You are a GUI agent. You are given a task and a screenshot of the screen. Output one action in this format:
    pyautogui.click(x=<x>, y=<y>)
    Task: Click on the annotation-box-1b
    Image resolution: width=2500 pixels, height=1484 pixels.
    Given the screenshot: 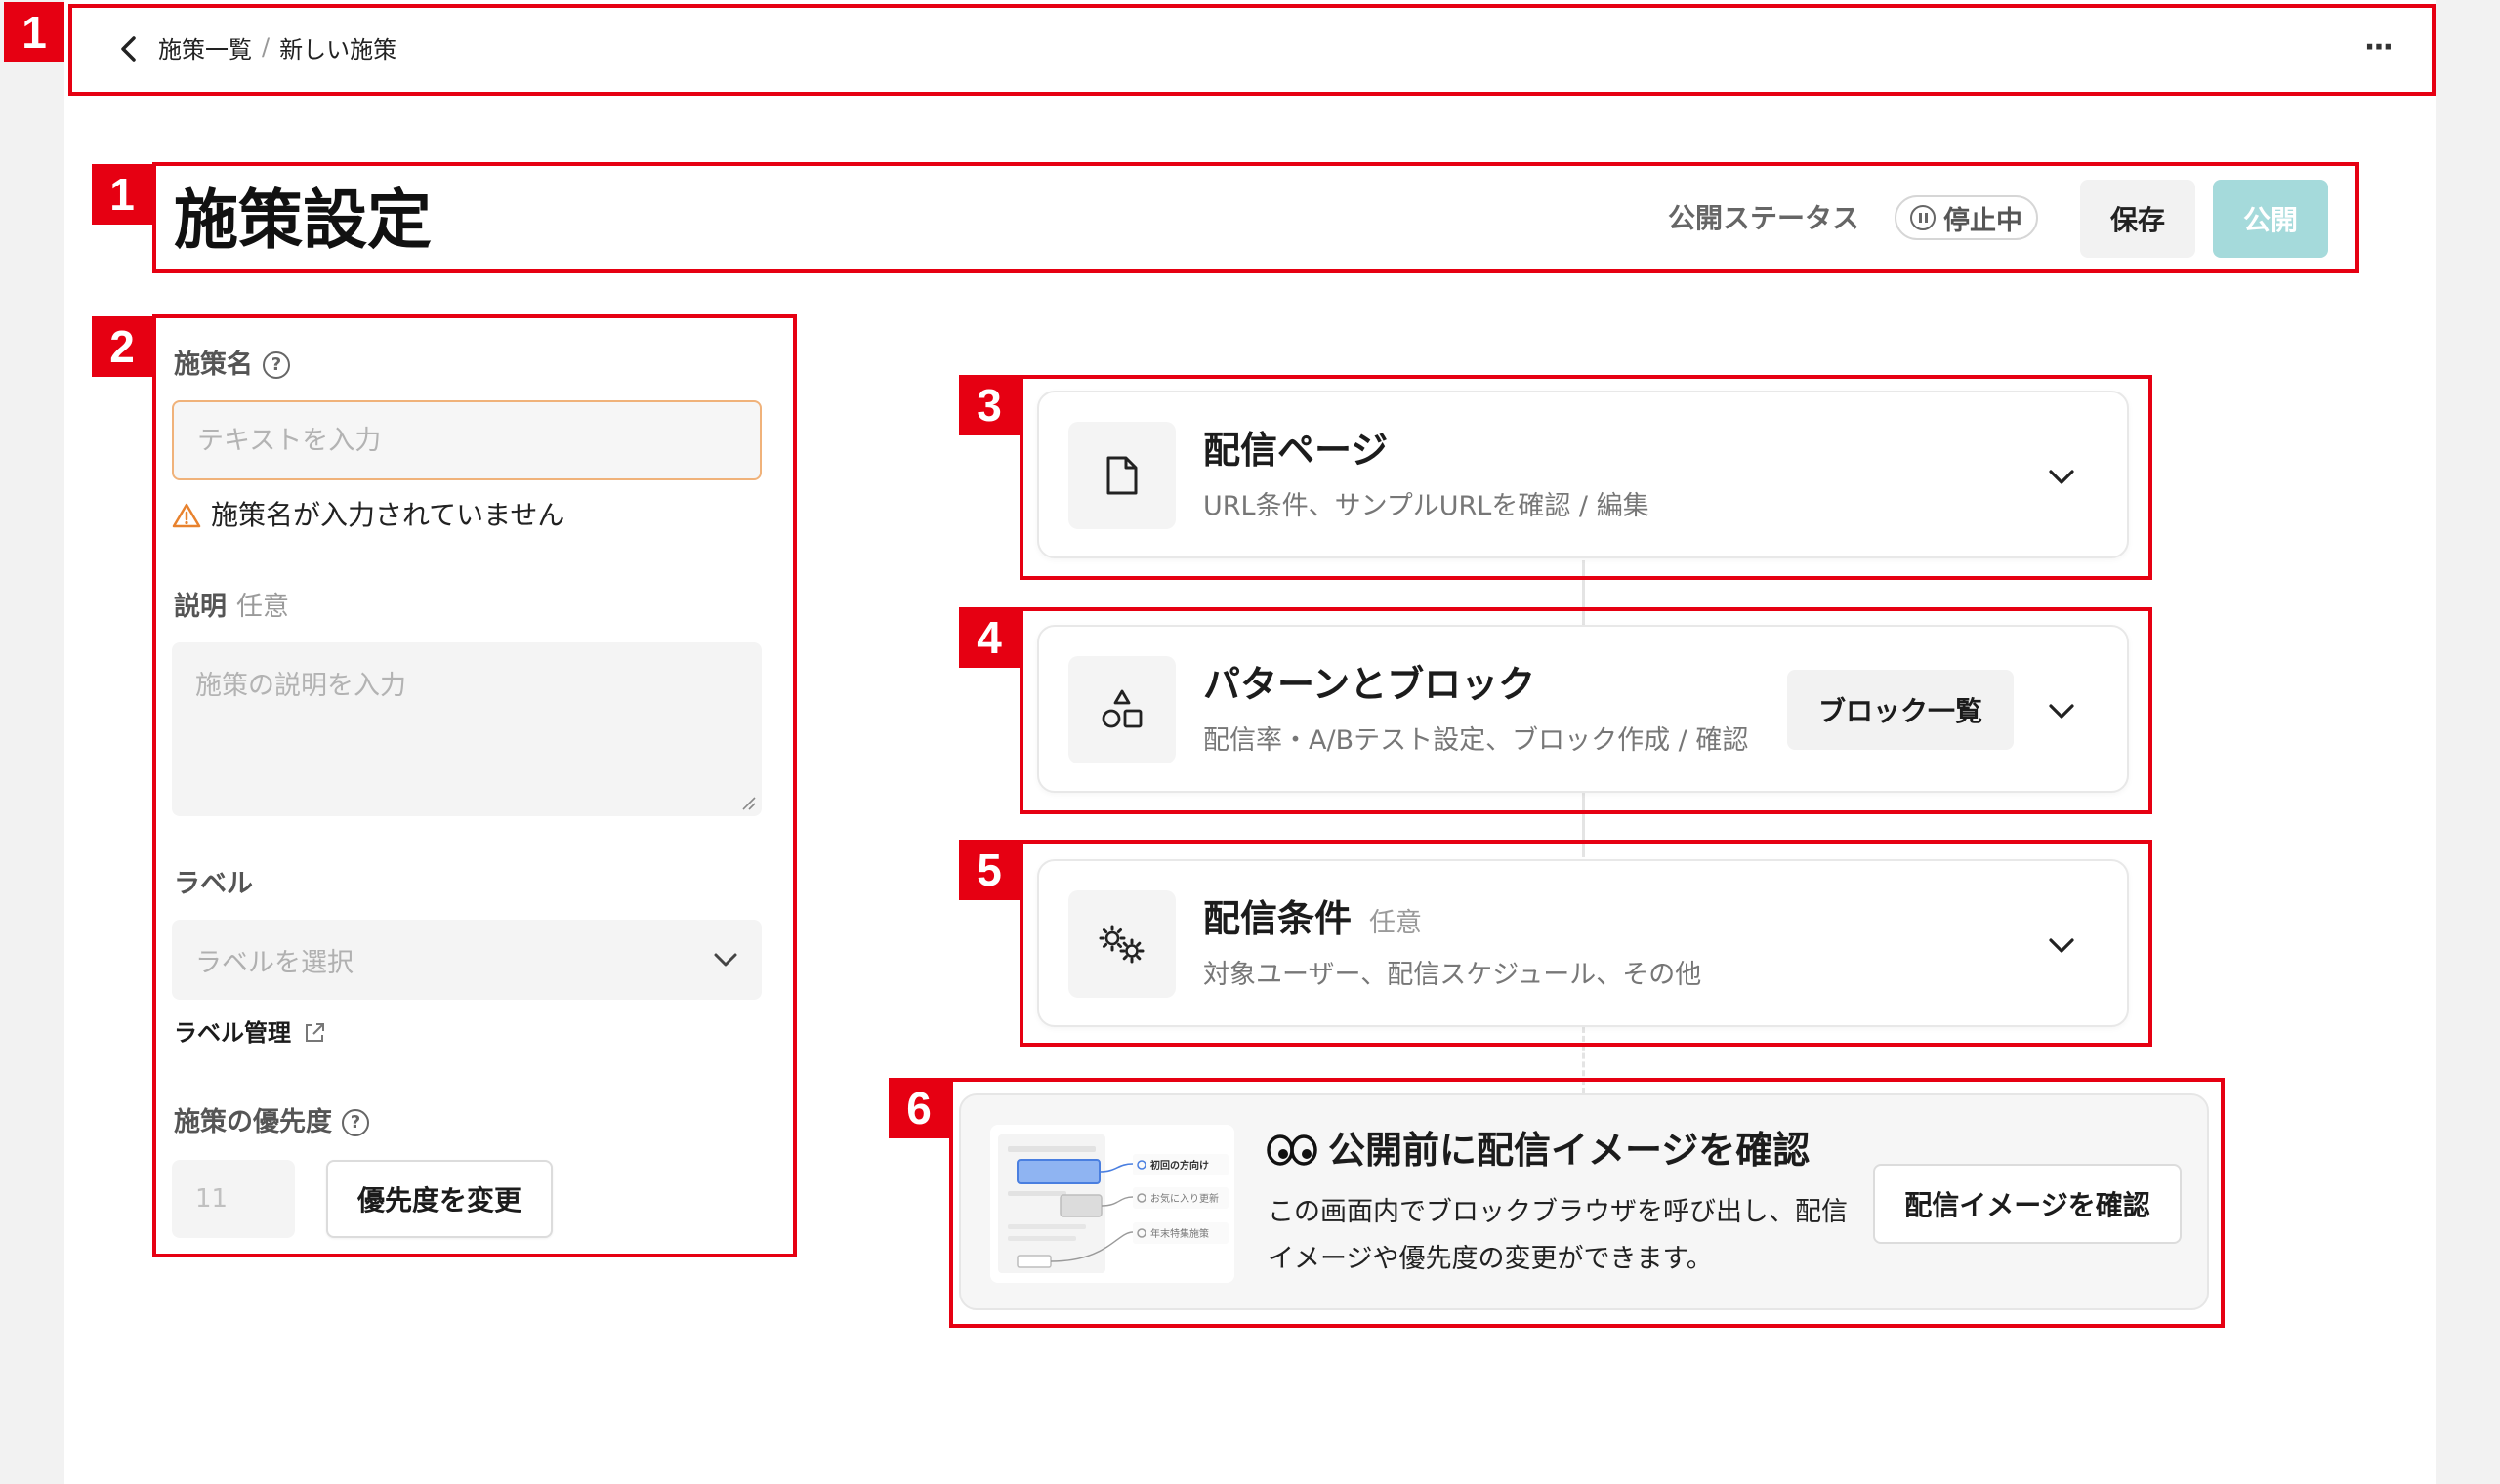 What is the action you would take?
    pyautogui.click(x=1255, y=218)
    